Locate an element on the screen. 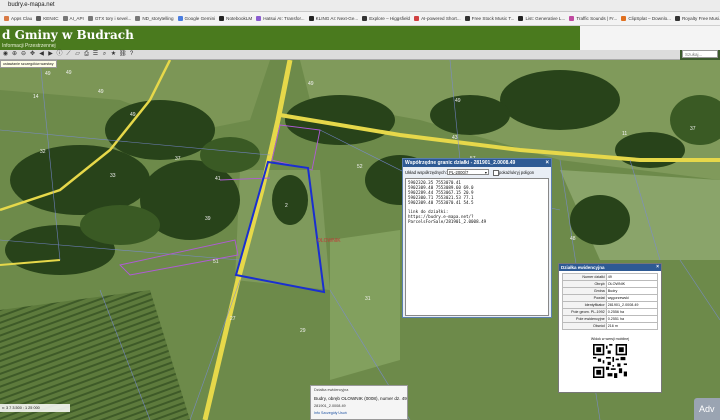 The height and width of the screenshot is (420, 720). table-row: Obwód 216 m is located at coordinates (610, 326).